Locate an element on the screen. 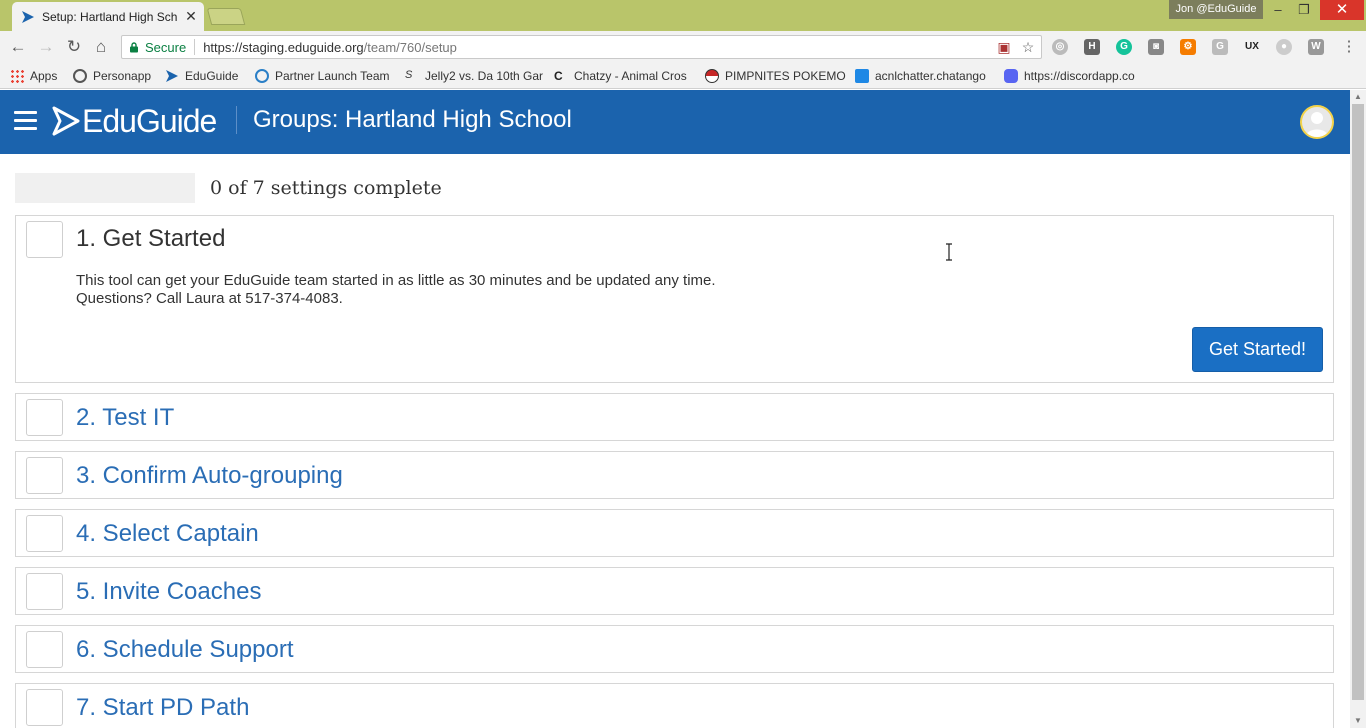  step-description-line: Questions? Call Laura at 517-374-4083. is located at coordinates (209, 298).